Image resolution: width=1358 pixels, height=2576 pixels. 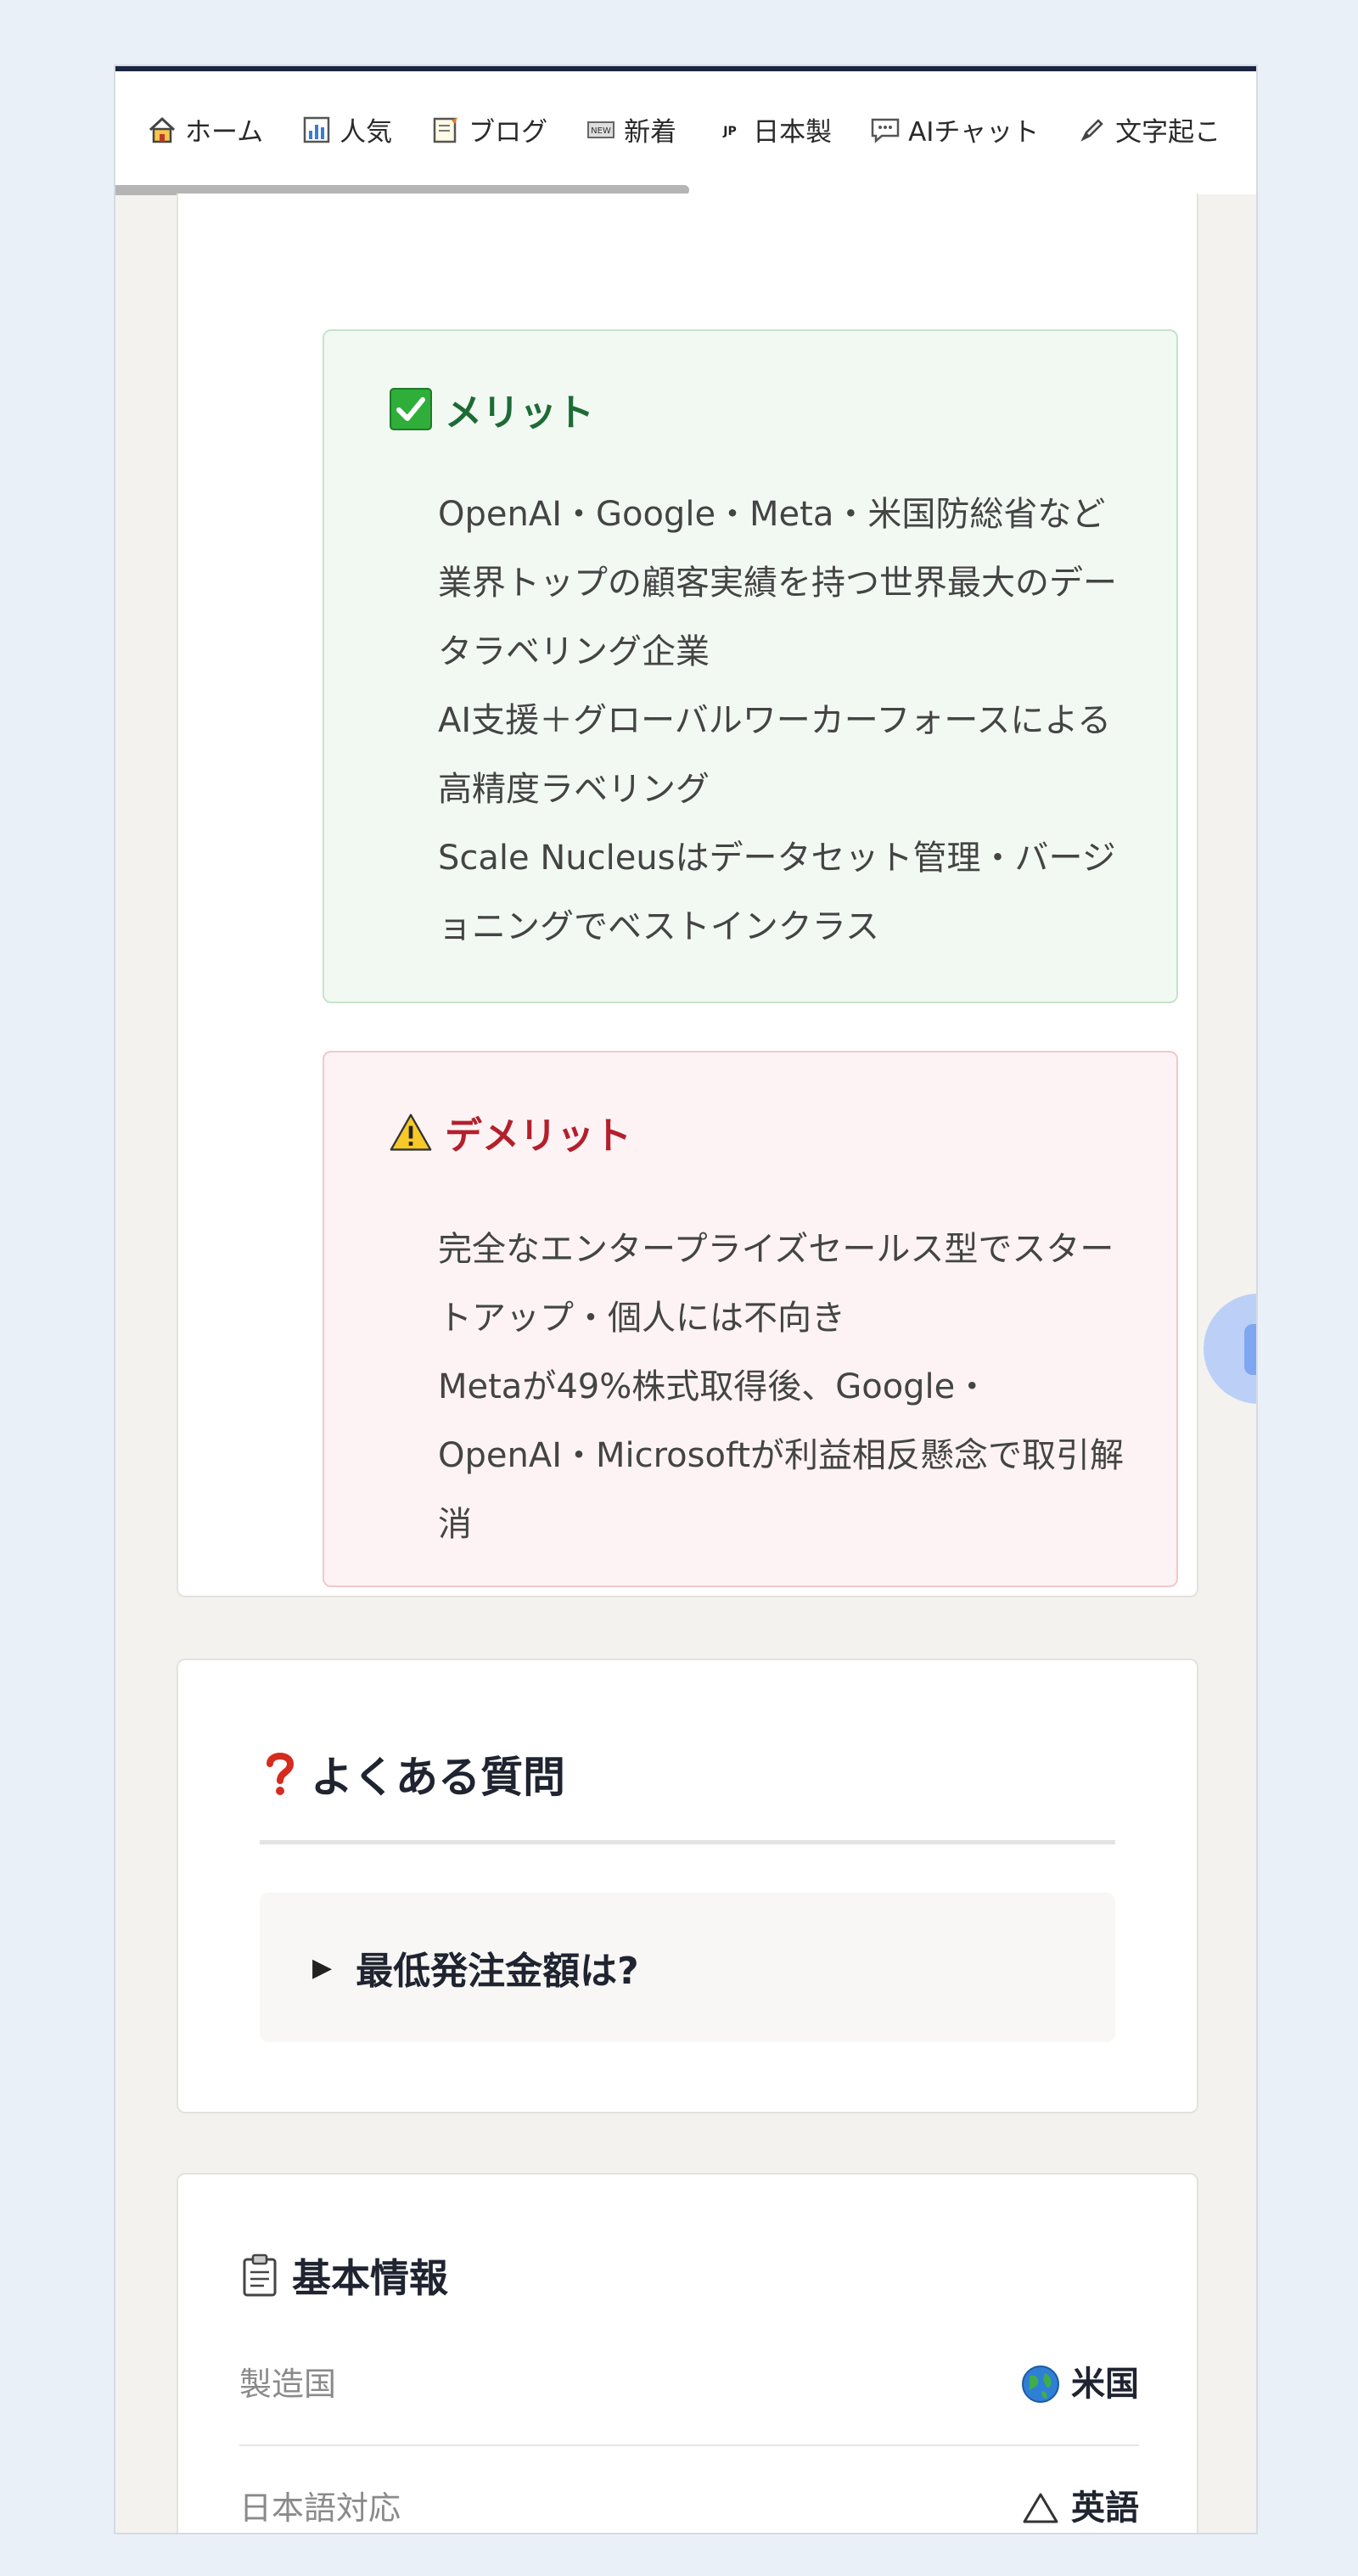 What do you see at coordinates (1041, 2508) in the screenshot?
I see `triangle-icon` at bounding box center [1041, 2508].